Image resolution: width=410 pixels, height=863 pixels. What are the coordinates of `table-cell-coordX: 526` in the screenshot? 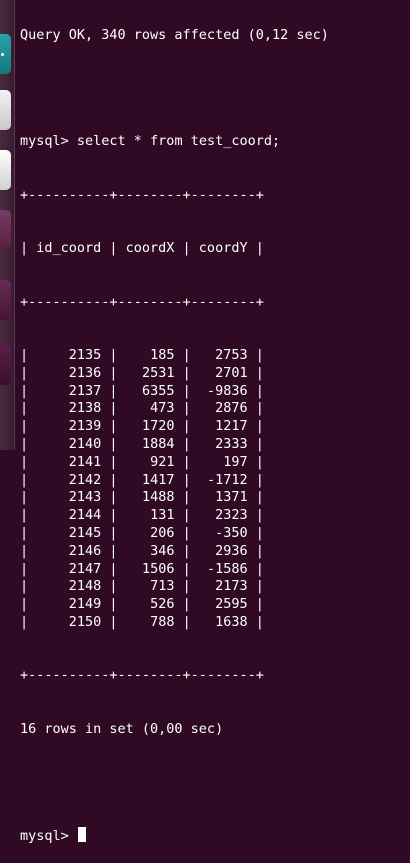 It's located at (150, 604).